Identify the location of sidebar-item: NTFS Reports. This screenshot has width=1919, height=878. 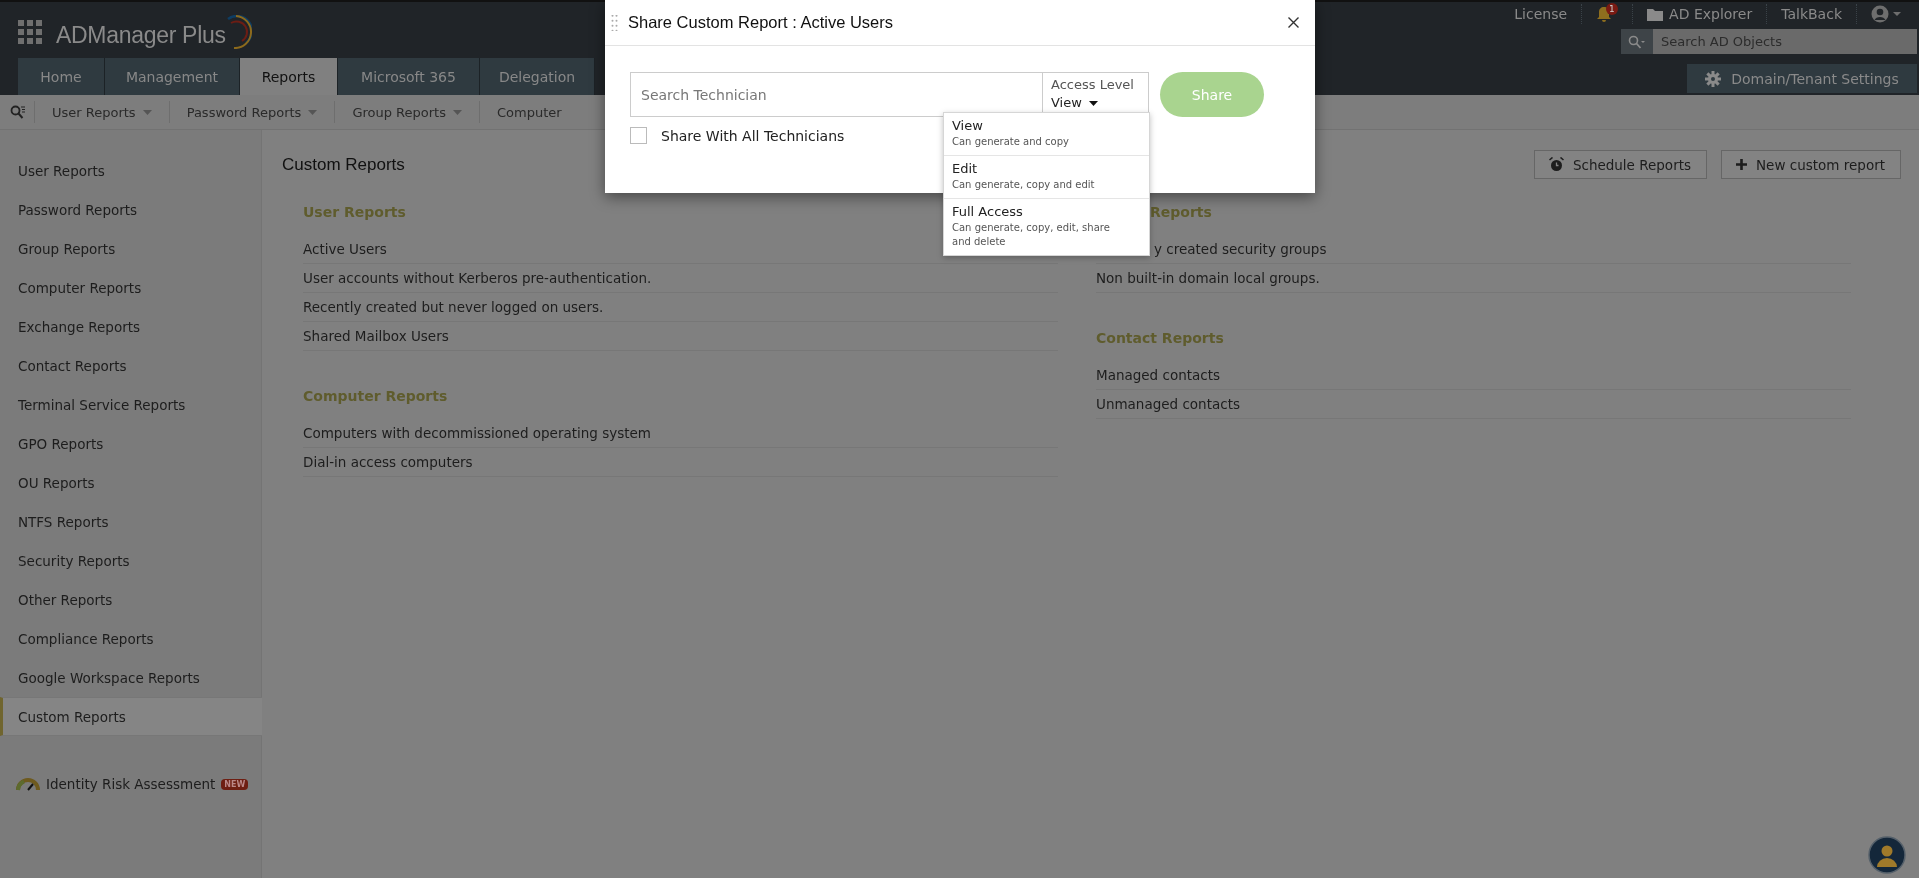
(130, 521).